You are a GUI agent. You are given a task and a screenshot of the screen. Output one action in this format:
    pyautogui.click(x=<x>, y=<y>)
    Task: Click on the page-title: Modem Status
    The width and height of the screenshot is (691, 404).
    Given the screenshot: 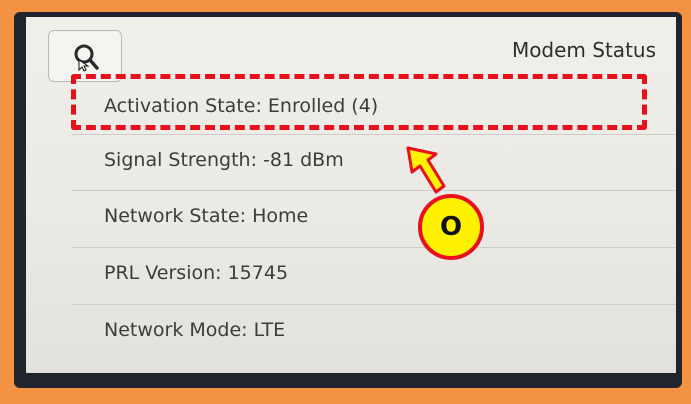 What is the action you would take?
    pyautogui.click(x=583, y=50)
    